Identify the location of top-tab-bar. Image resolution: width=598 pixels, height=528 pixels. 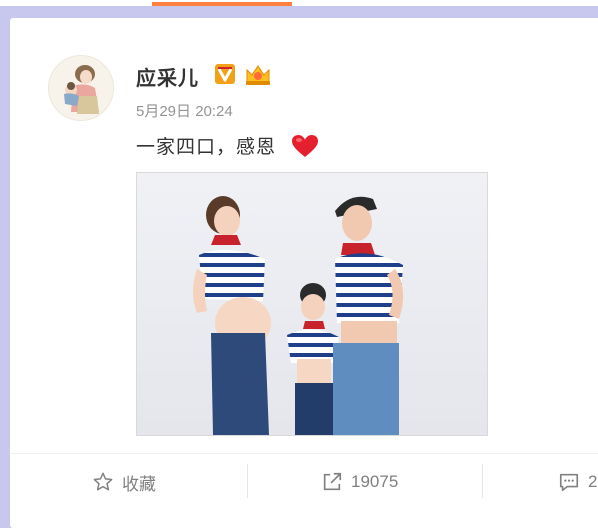
(299, 3).